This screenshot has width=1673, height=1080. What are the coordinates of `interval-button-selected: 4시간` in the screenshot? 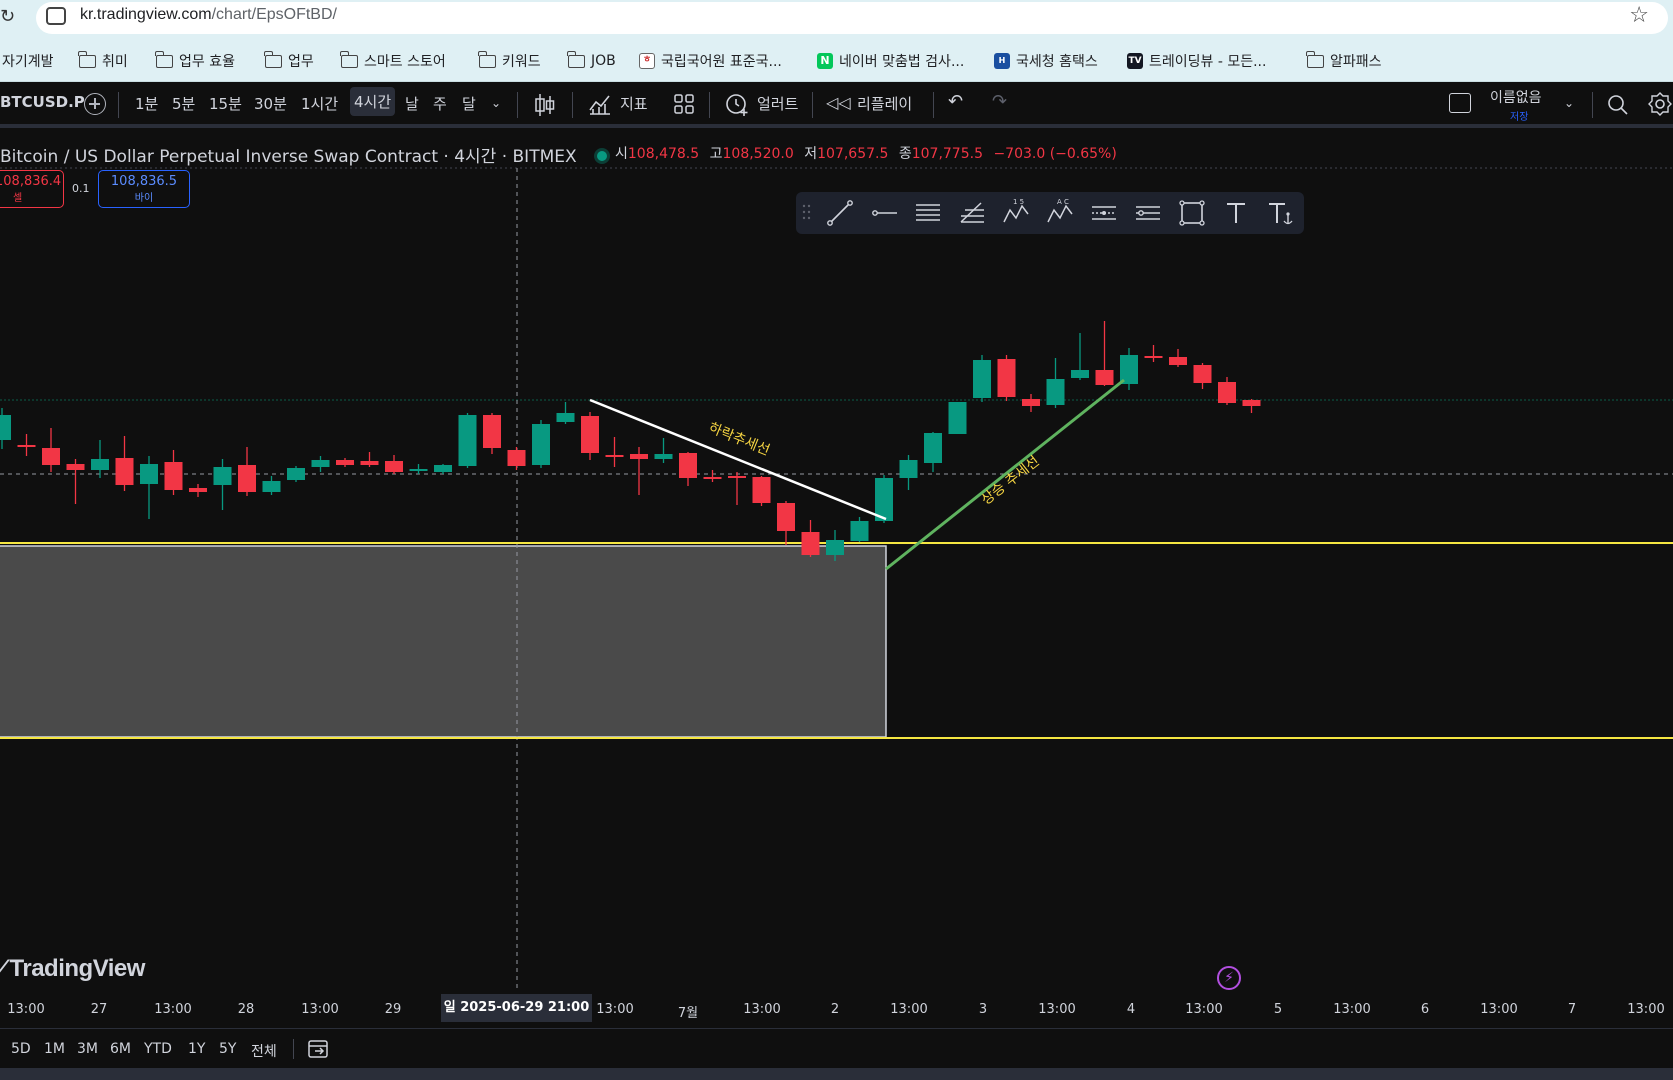 It's located at (373, 101).